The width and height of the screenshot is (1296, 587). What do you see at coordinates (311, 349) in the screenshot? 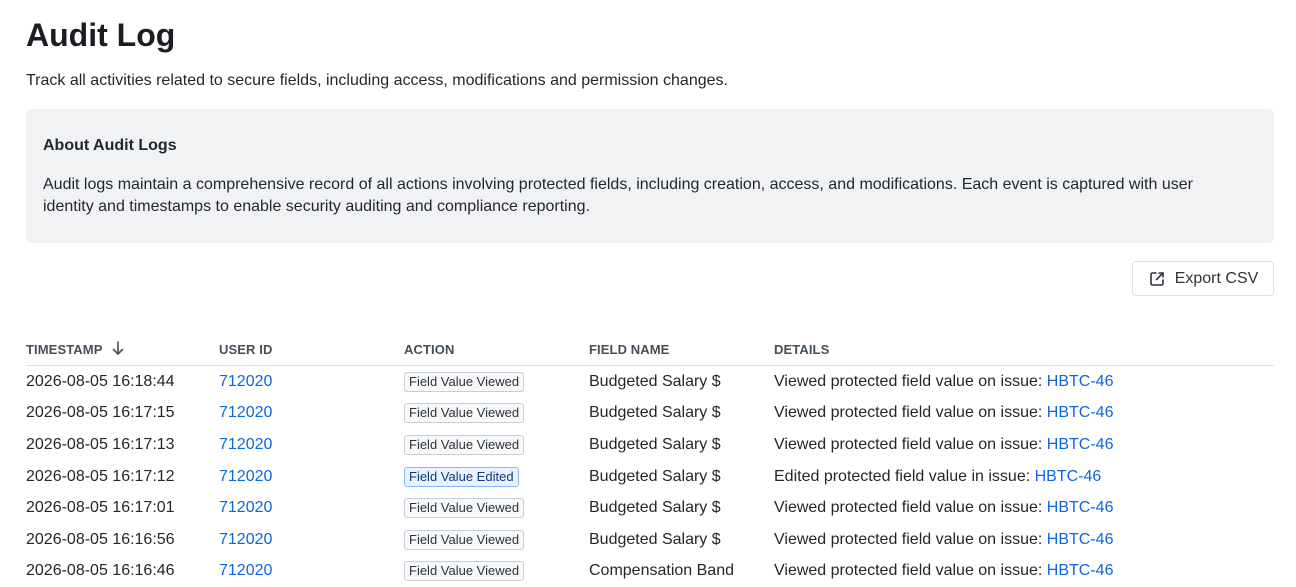
I see `column-header-user-id: USER ID` at bounding box center [311, 349].